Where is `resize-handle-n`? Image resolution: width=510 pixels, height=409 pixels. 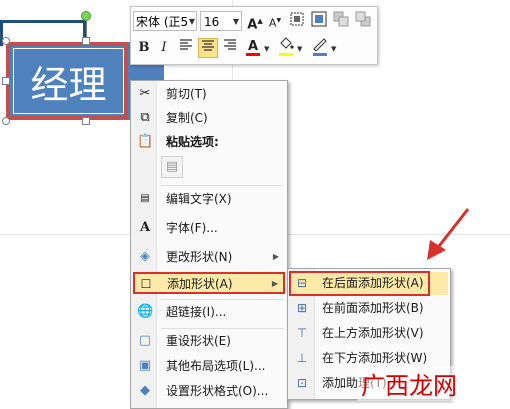 resize-handle-n is located at coordinates (86, 41).